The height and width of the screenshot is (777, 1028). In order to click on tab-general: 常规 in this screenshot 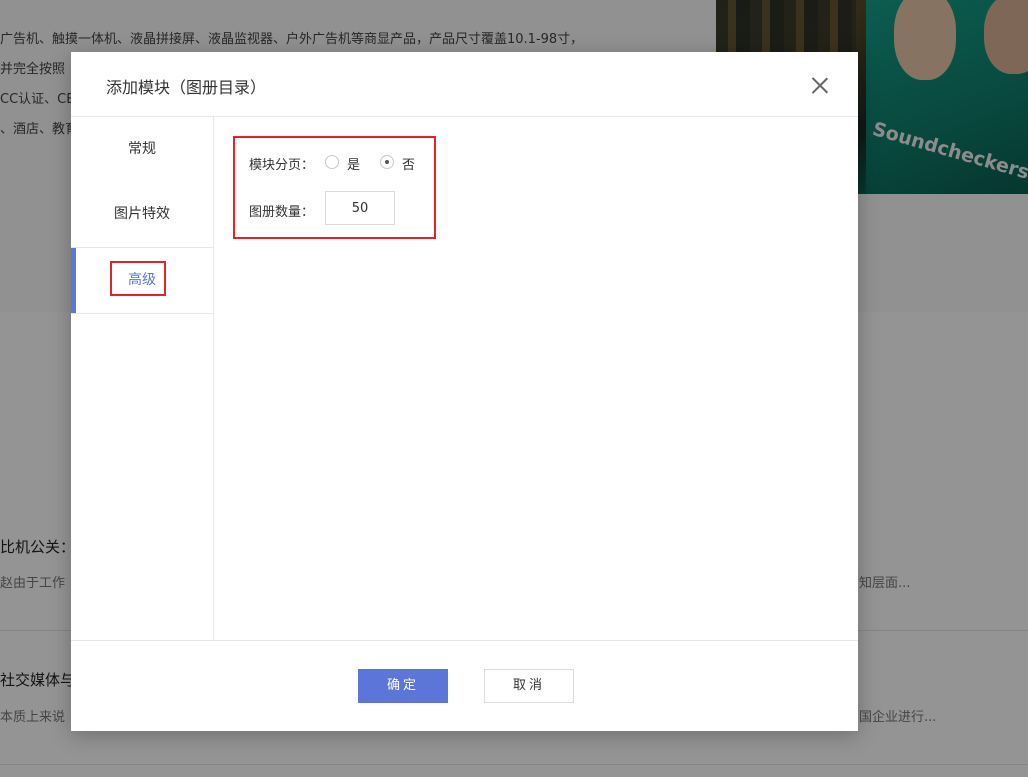, I will do `click(142, 149)`.